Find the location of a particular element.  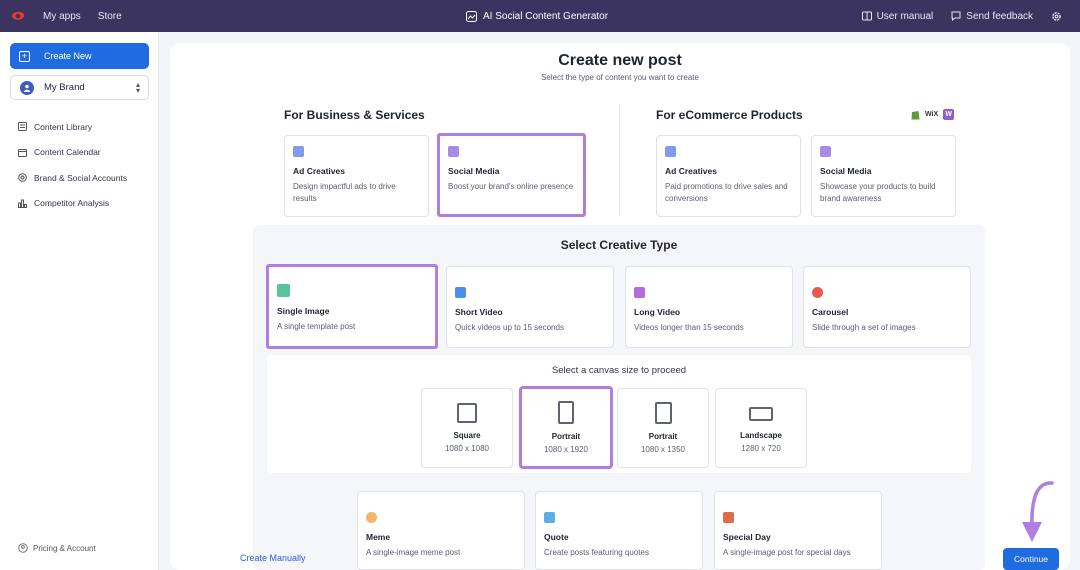

size-name: Square is located at coordinates (467, 435).